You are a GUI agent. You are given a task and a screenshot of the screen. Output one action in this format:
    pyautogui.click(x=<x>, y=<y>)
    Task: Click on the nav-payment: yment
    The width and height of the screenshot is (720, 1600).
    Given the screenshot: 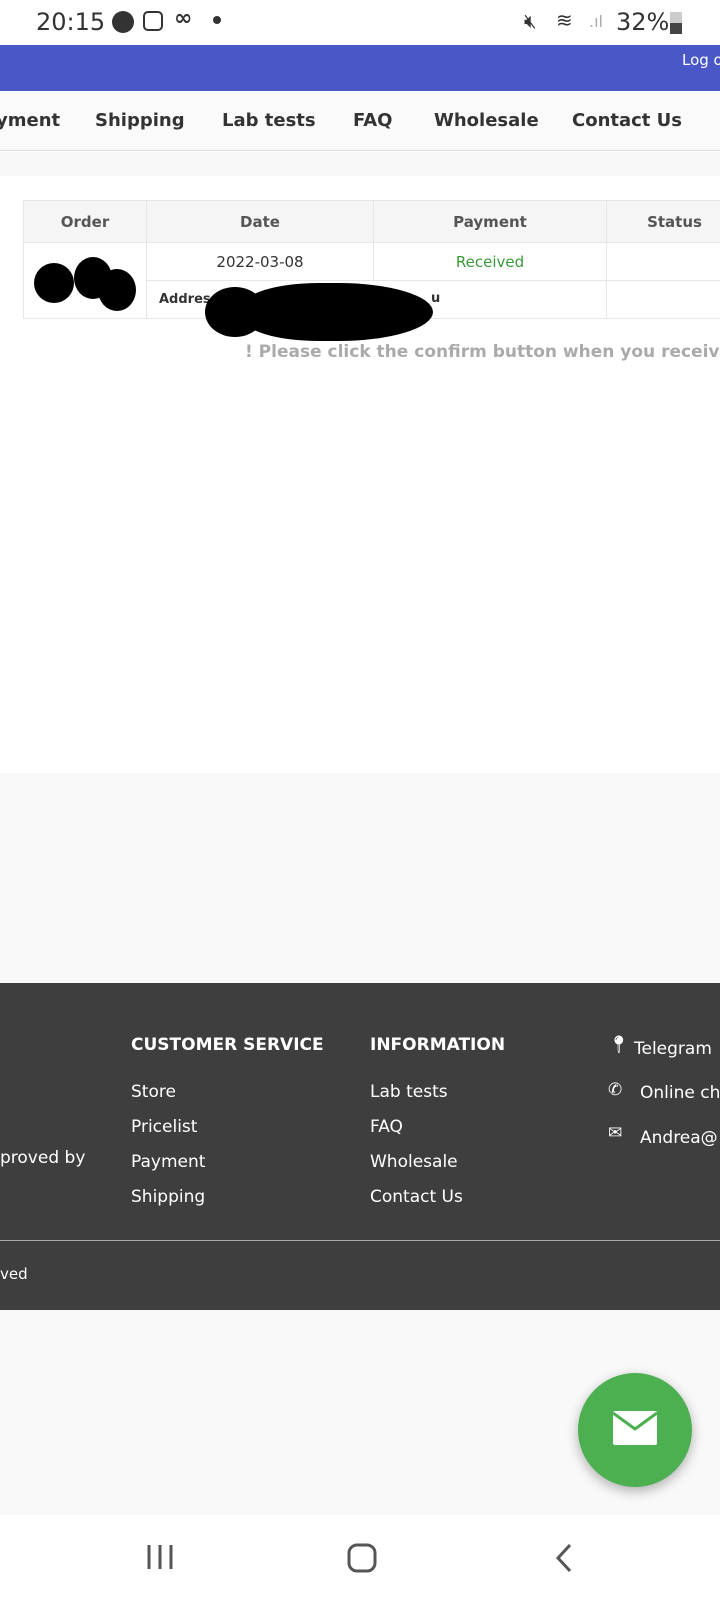 What is the action you would take?
    pyautogui.click(x=30, y=120)
    